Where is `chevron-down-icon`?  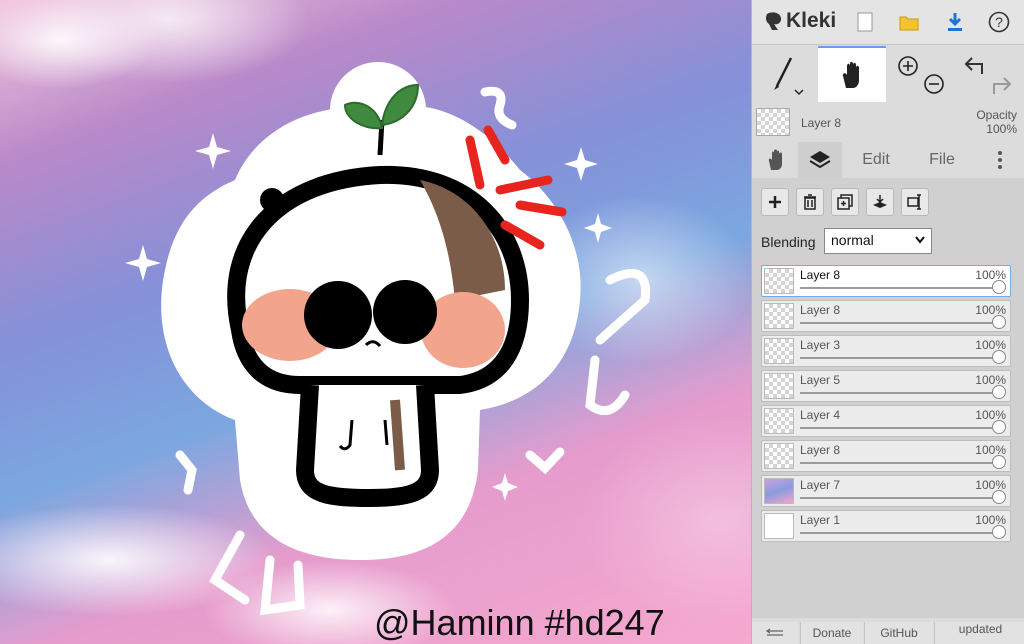 chevron-down-icon is located at coordinates (920, 240).